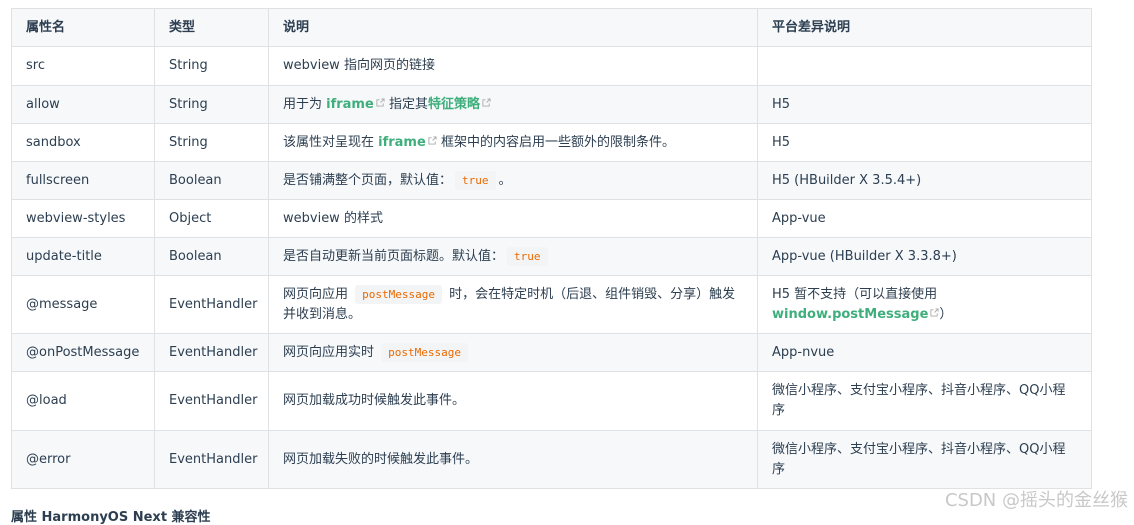 The image size is (1134, 525). I want to click on link-text: window.postMessage, so click(850, 314).